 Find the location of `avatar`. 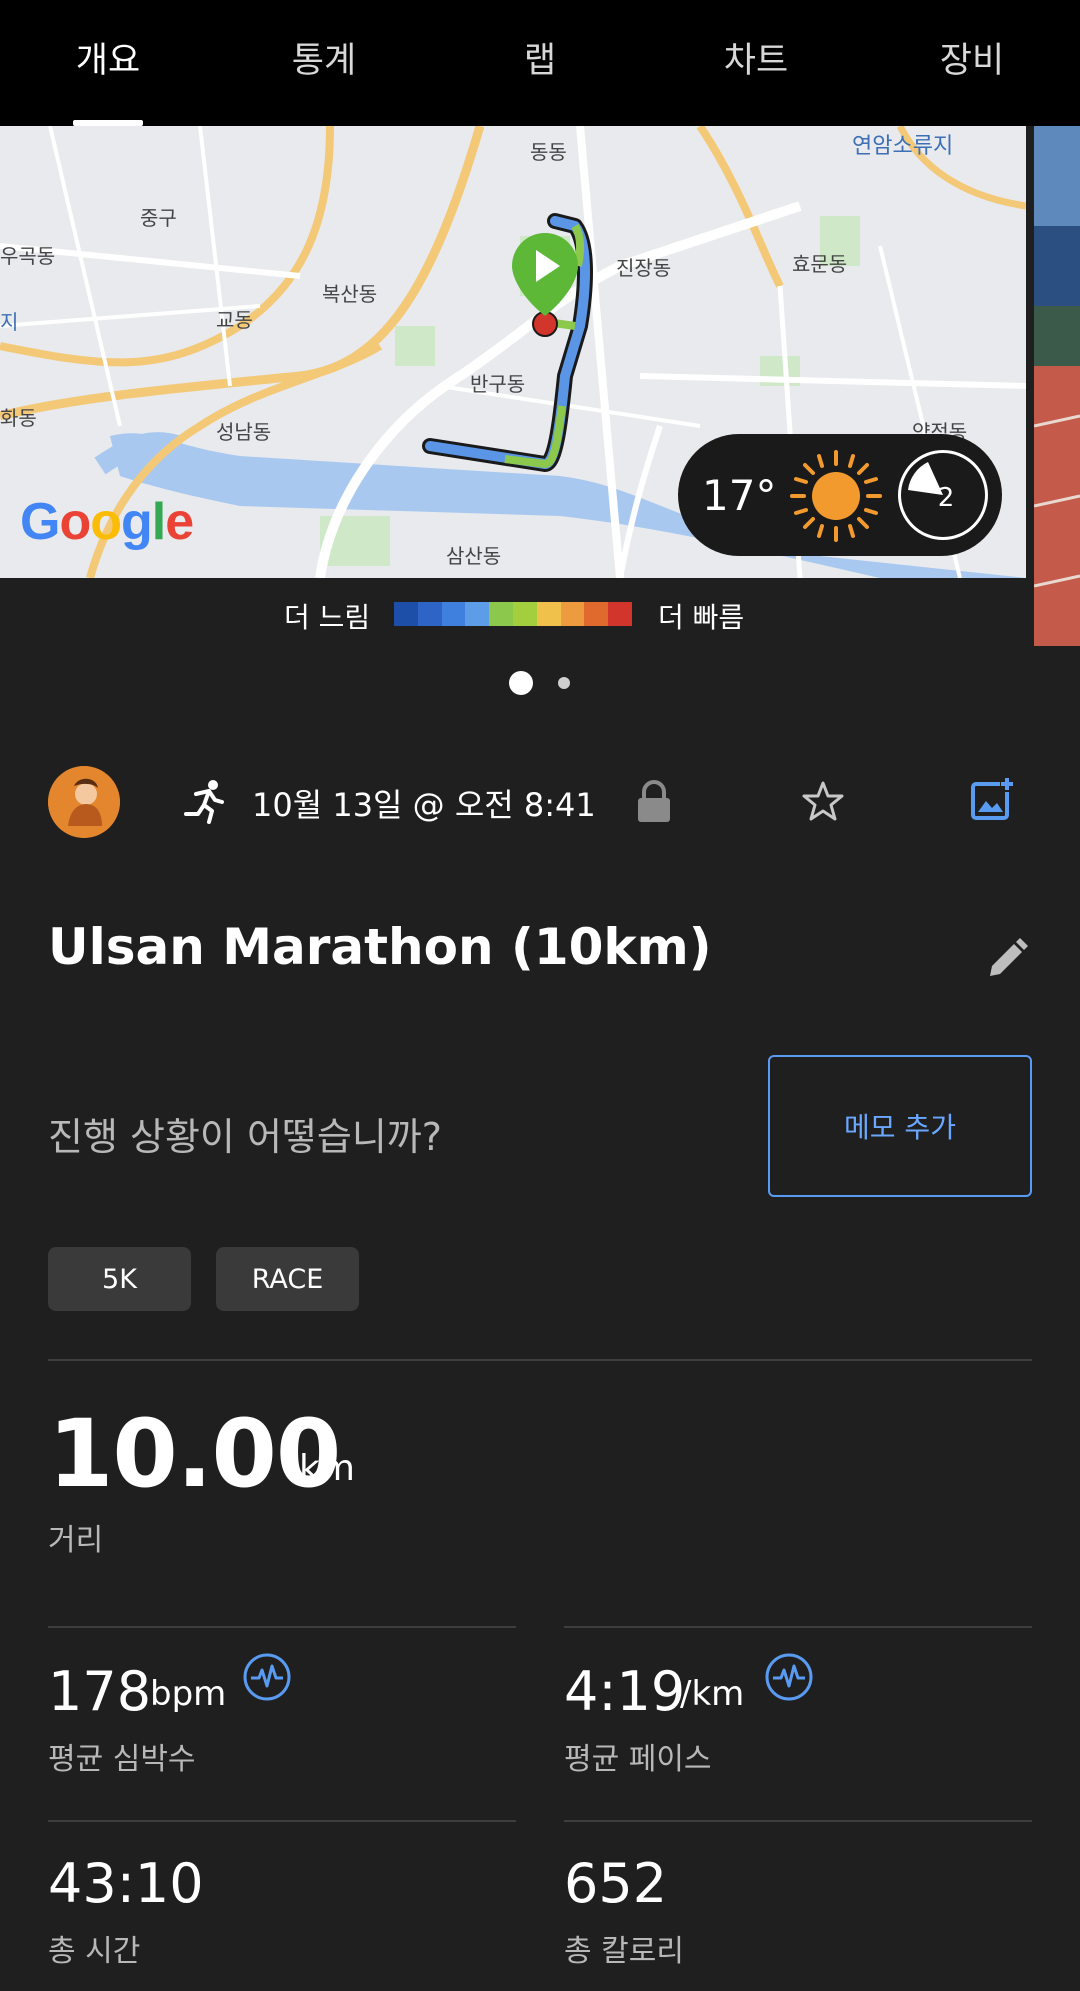

avatar is located at coordinates (84, 802).